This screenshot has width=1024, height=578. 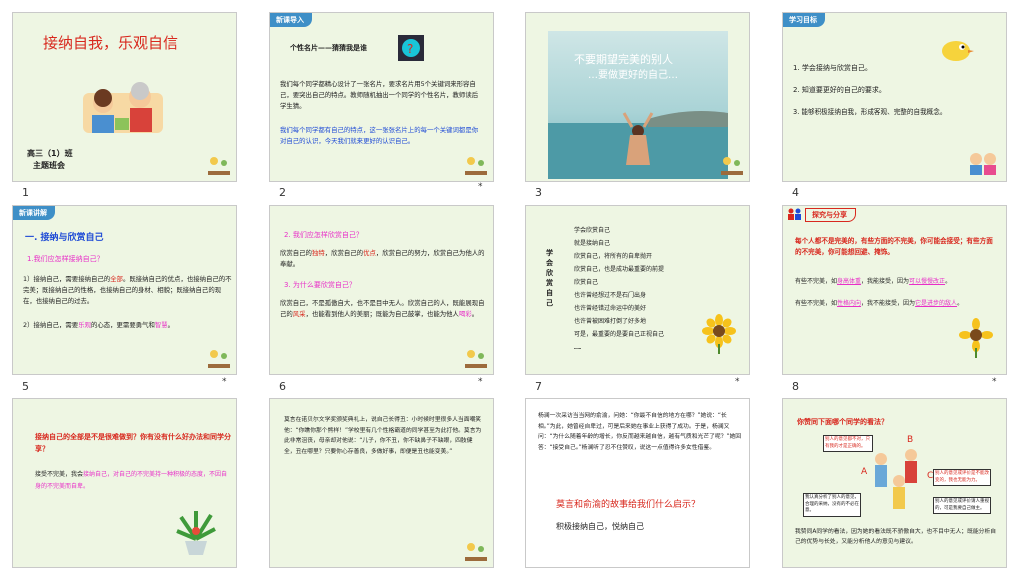 I want to click on students-illustration-icon, so click(x=896, y=479).